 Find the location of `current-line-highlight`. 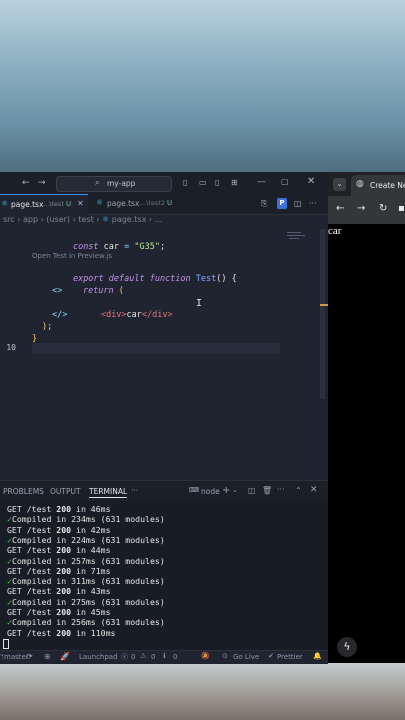

current-line-highlight is located at coordinates (156, 348).